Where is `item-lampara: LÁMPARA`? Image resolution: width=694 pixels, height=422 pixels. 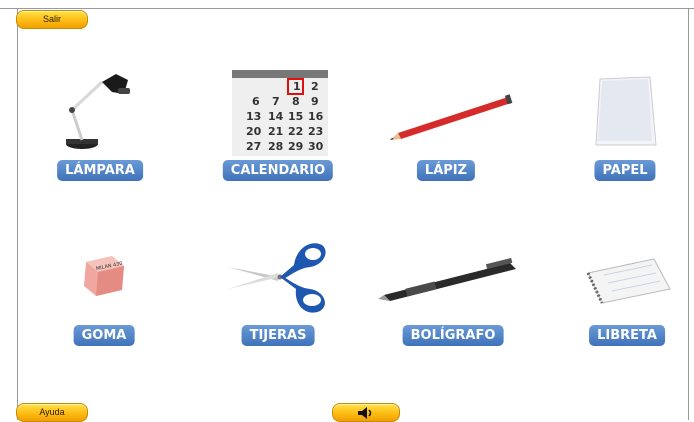
item-lampara: LÁMPARA is located at coordinates (105, 127).